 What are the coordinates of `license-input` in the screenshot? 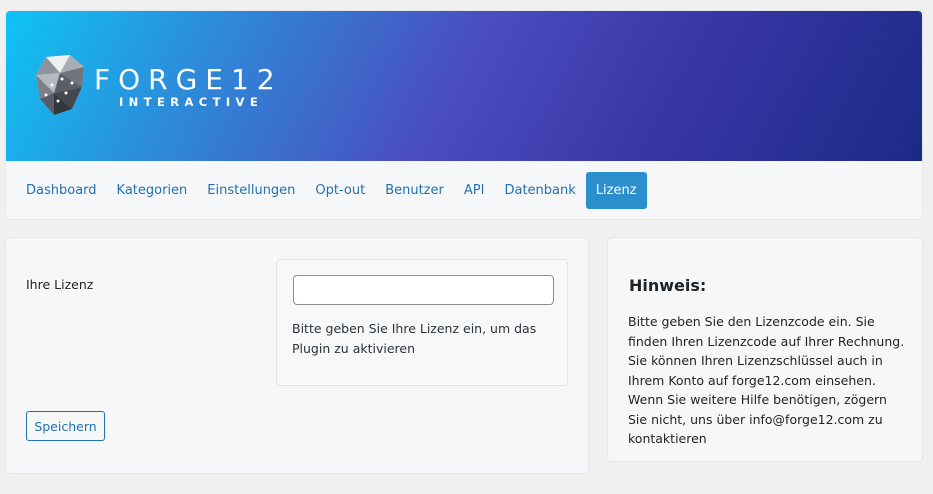 It's located at (423, 290).